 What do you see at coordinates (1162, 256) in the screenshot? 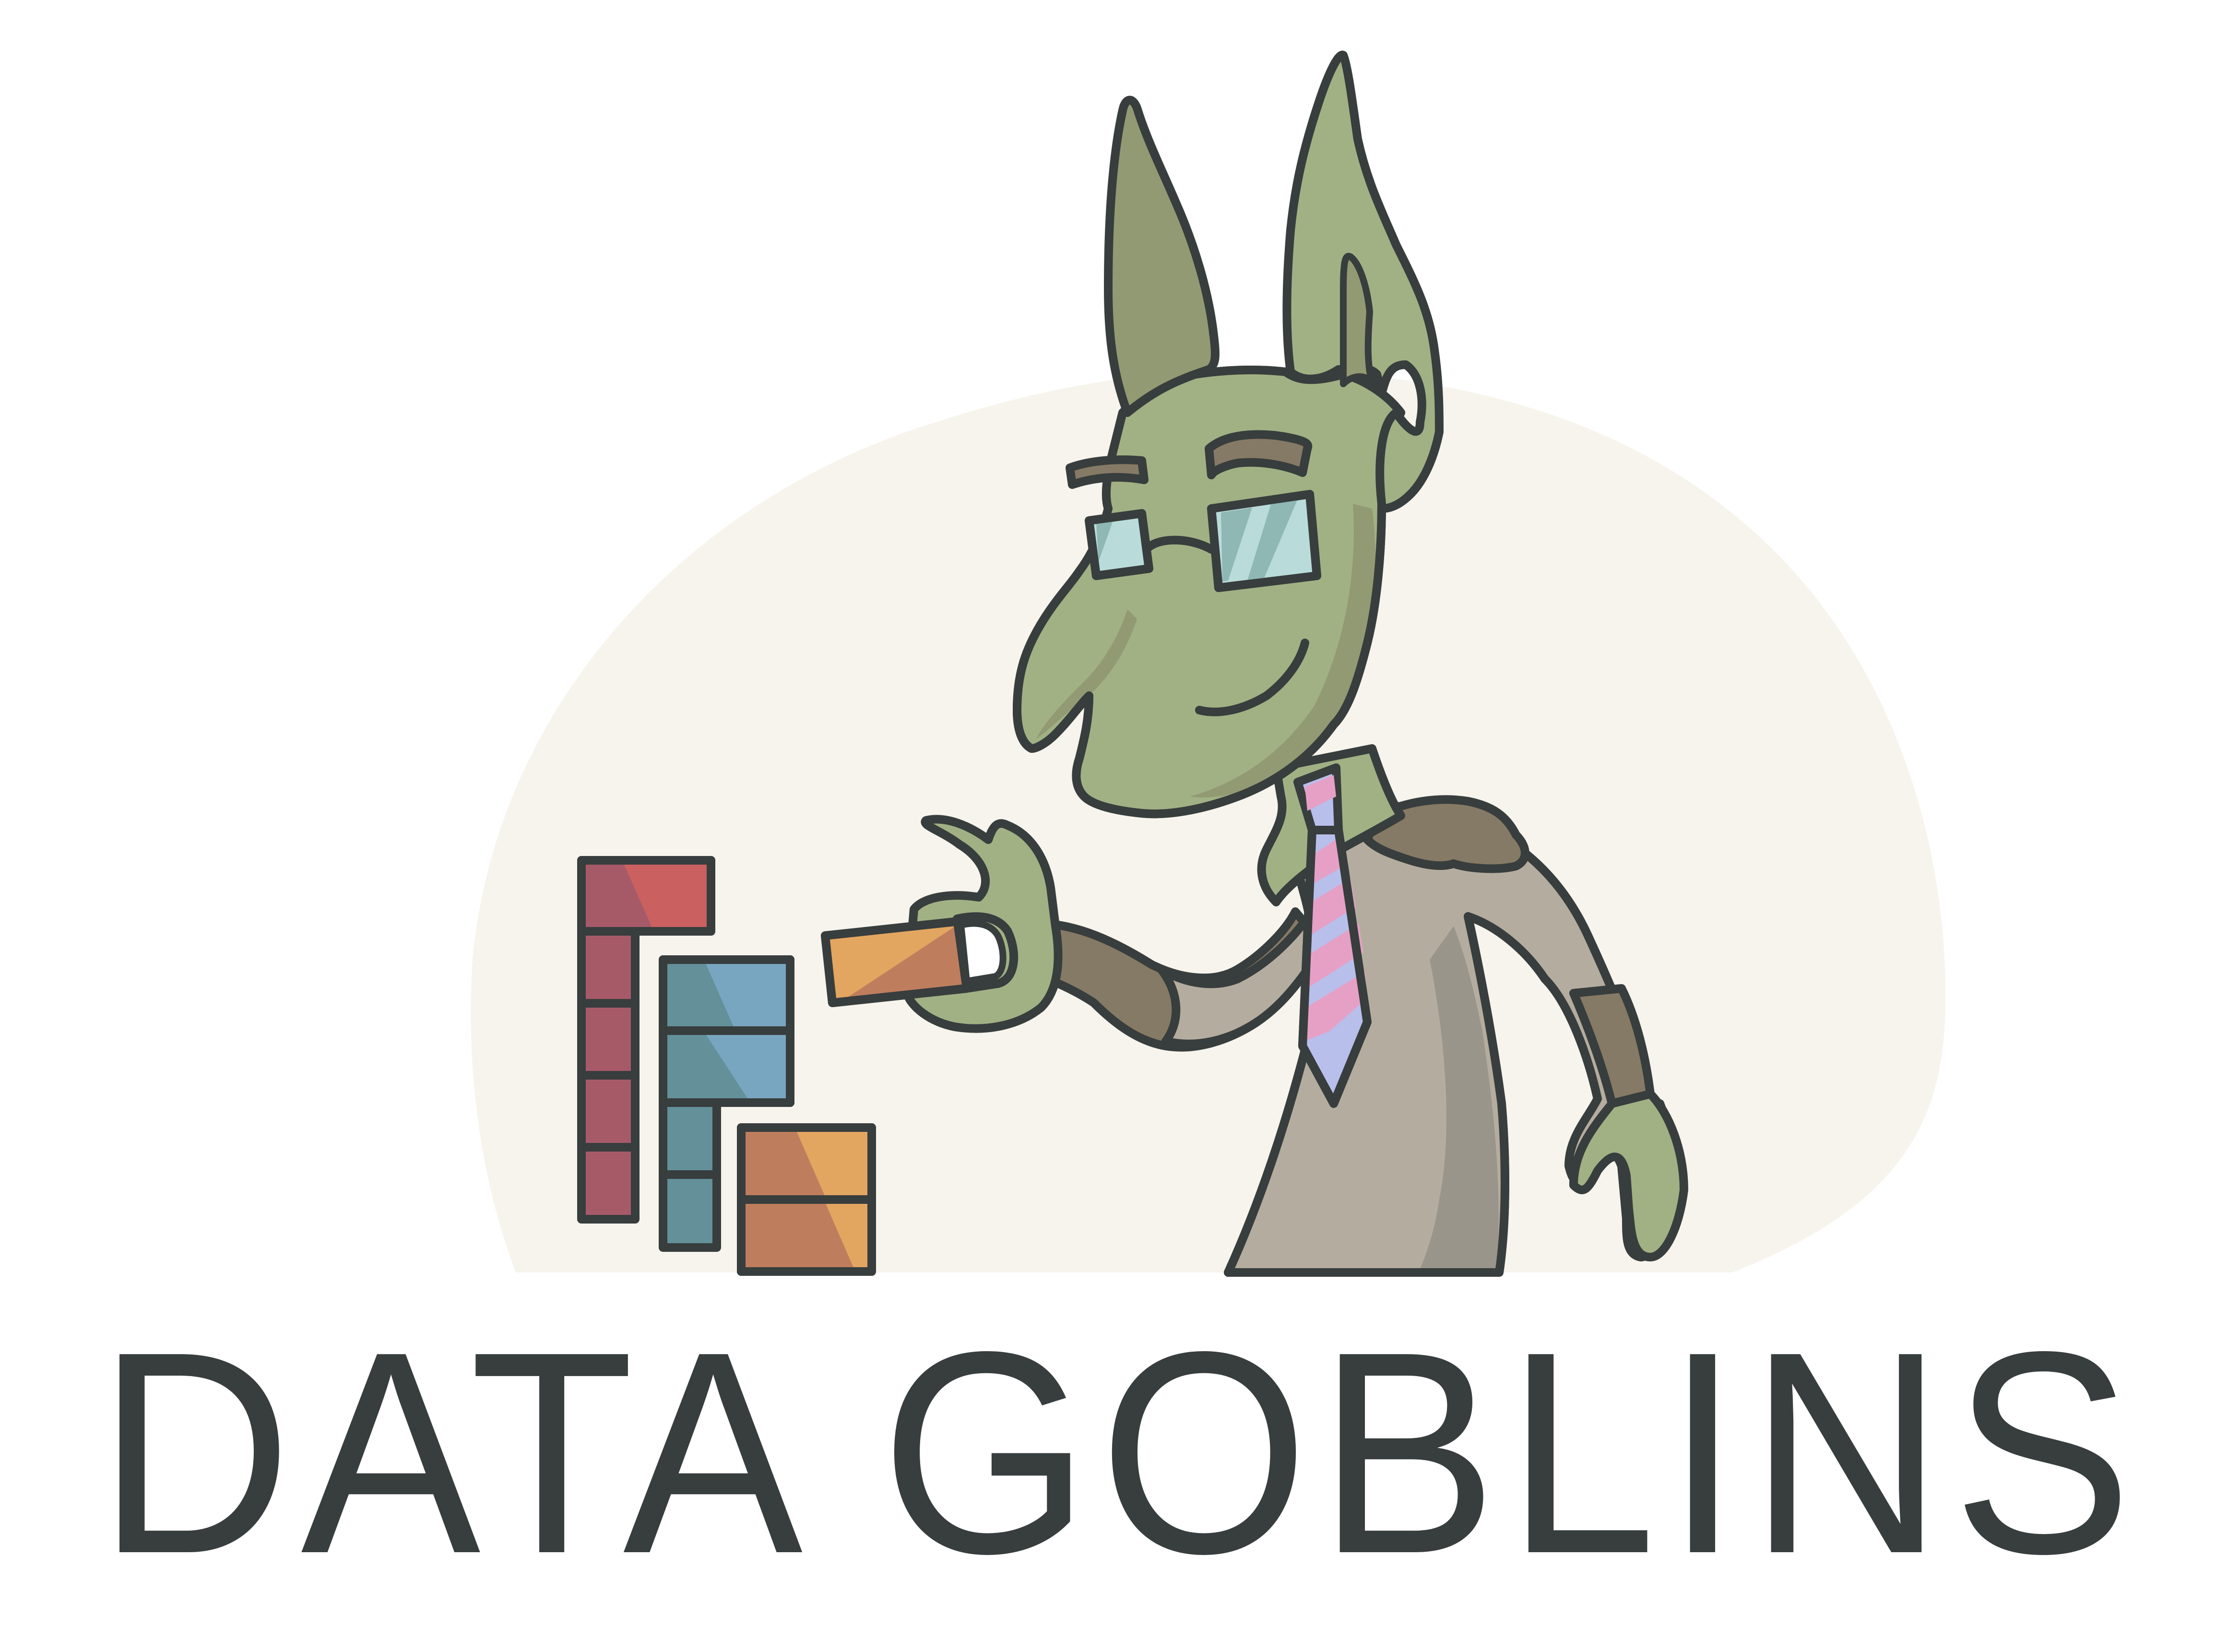
I see `goblin-left-ear` at bounding box center [1162, 256].